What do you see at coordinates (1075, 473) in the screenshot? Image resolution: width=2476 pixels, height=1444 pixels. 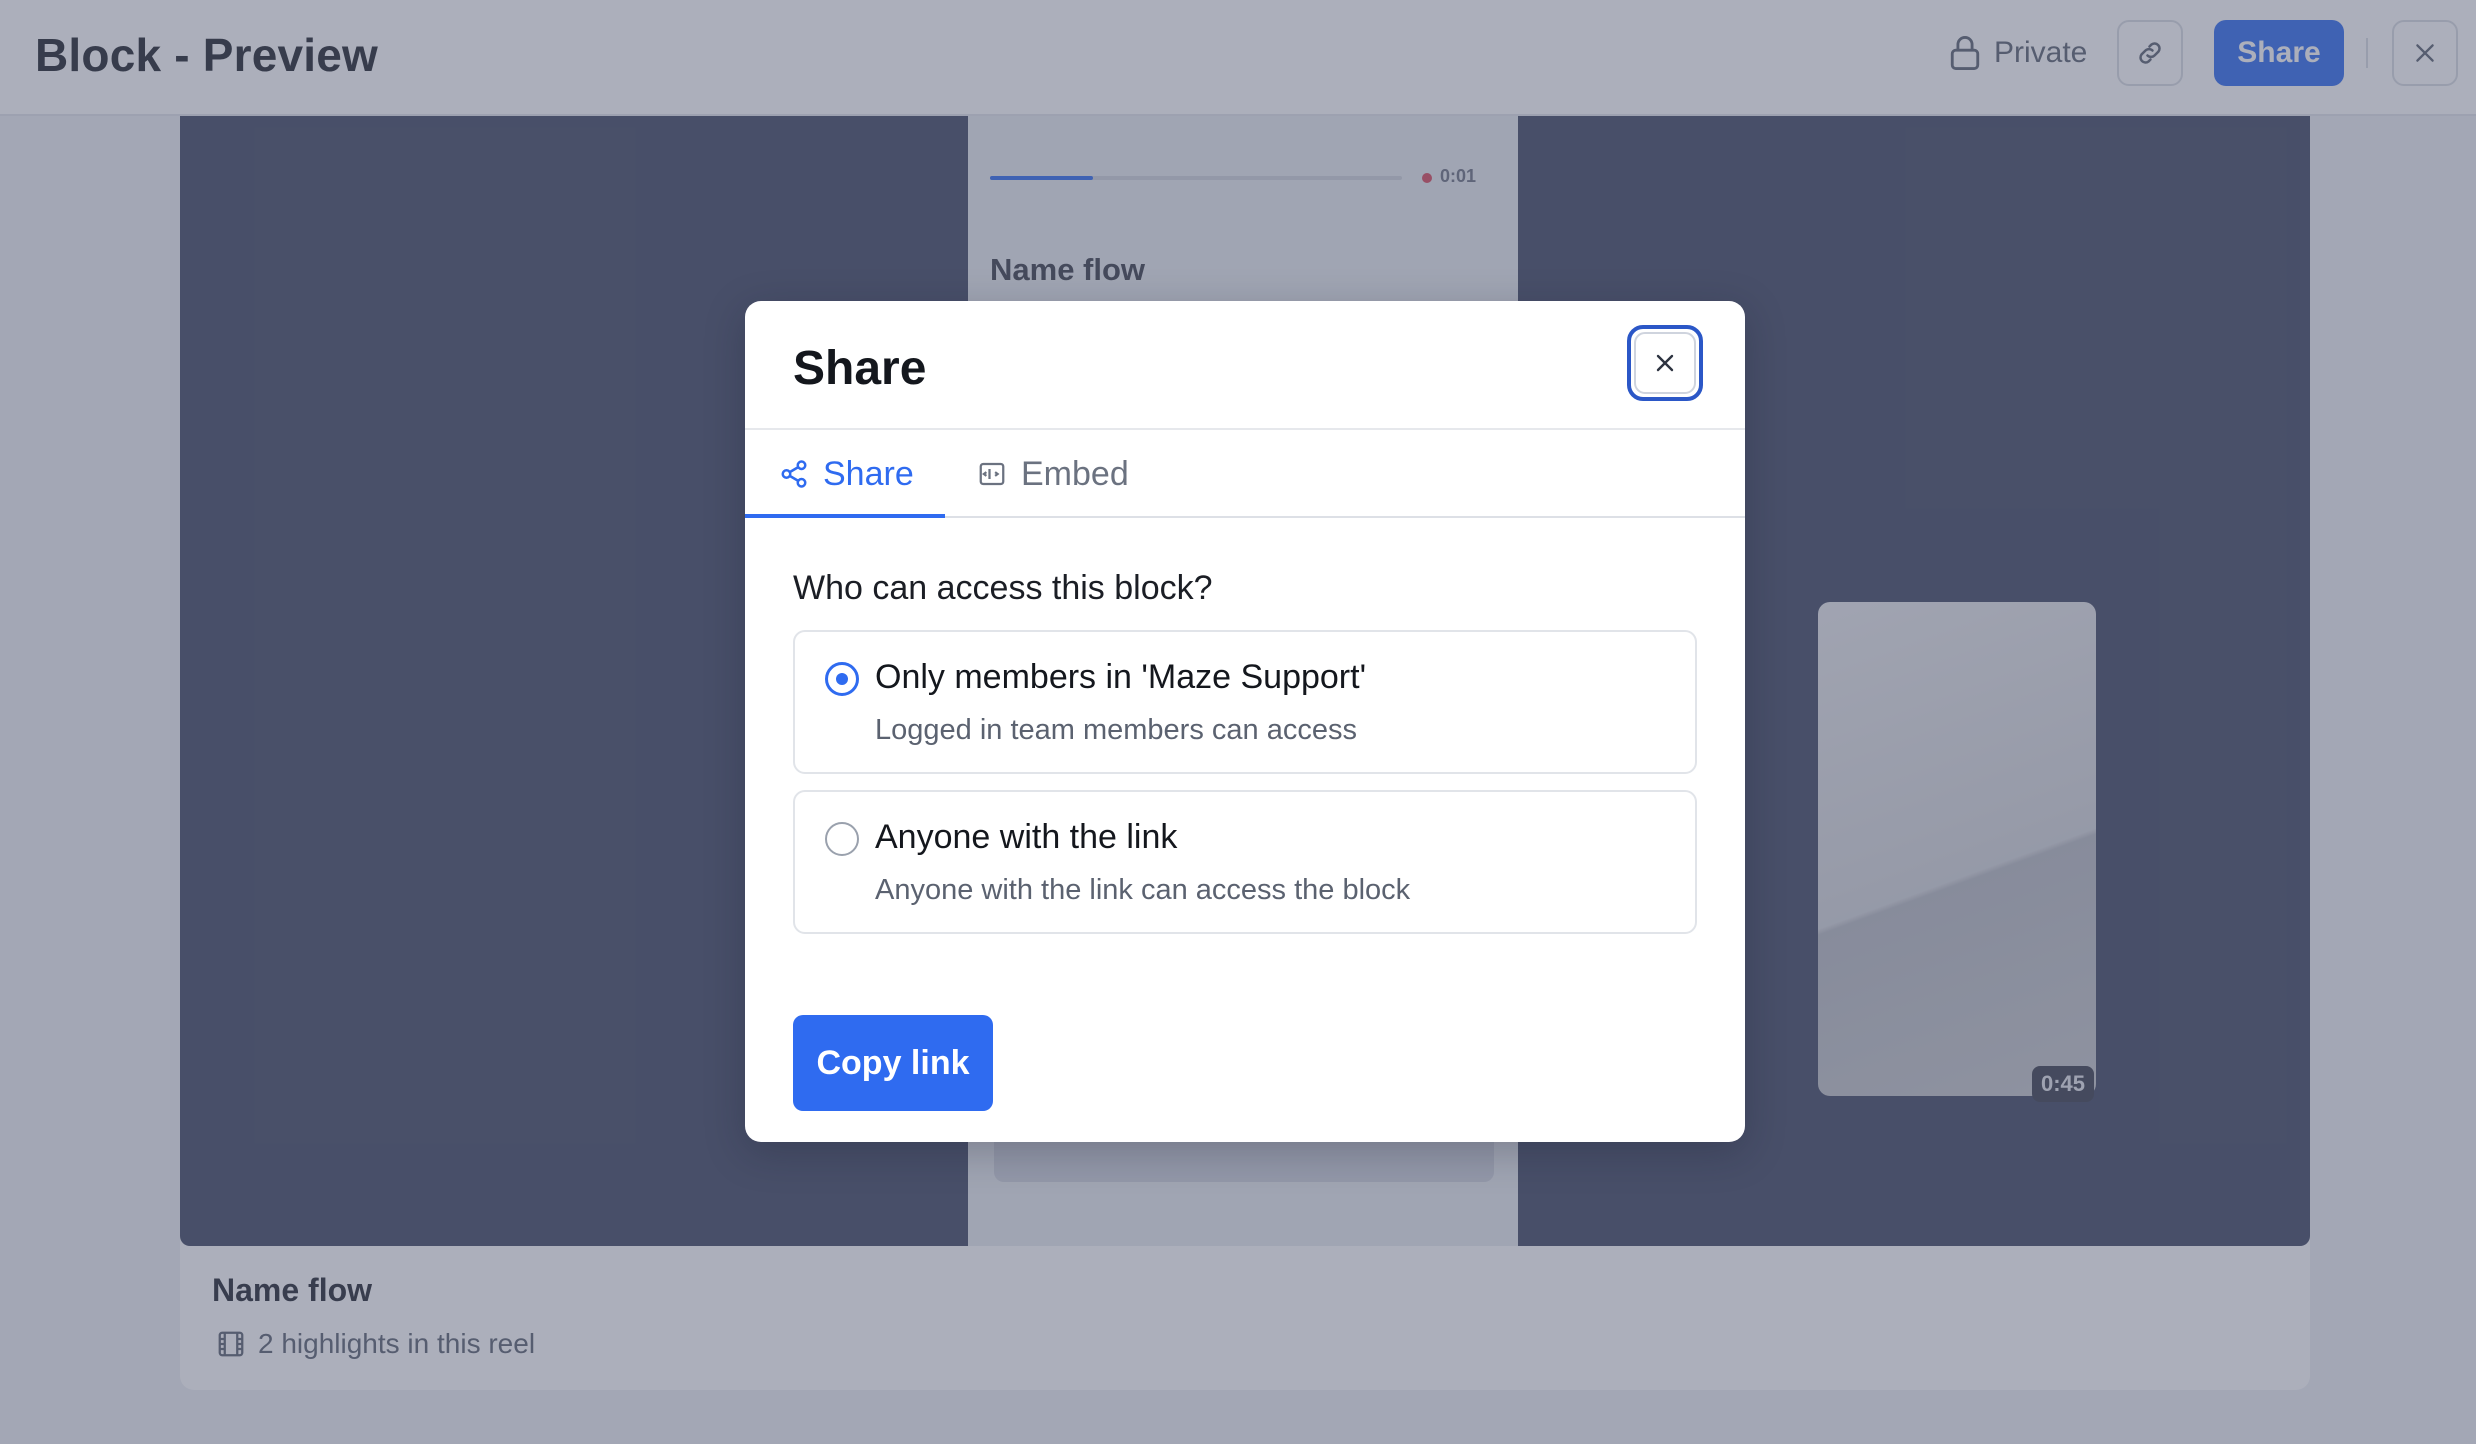 I see `tab-embed-label: Embed` at bounding box center [1075, 473].